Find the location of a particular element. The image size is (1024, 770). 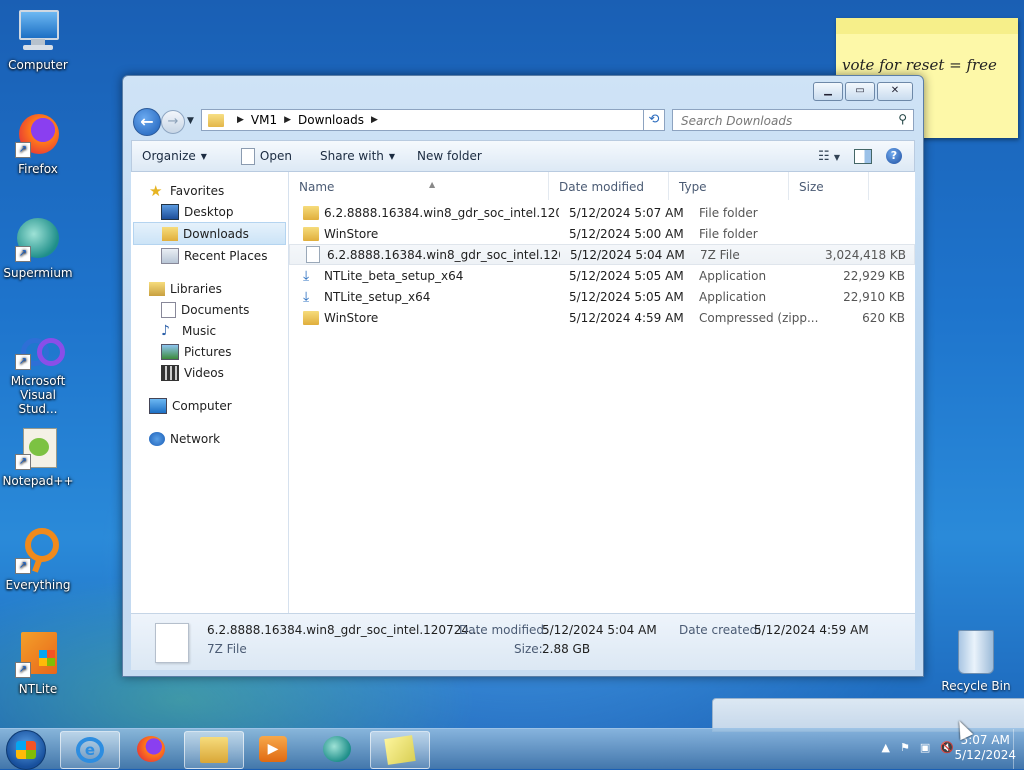

nav-recent-places: Recent Places is located at coordinates (209, 255).